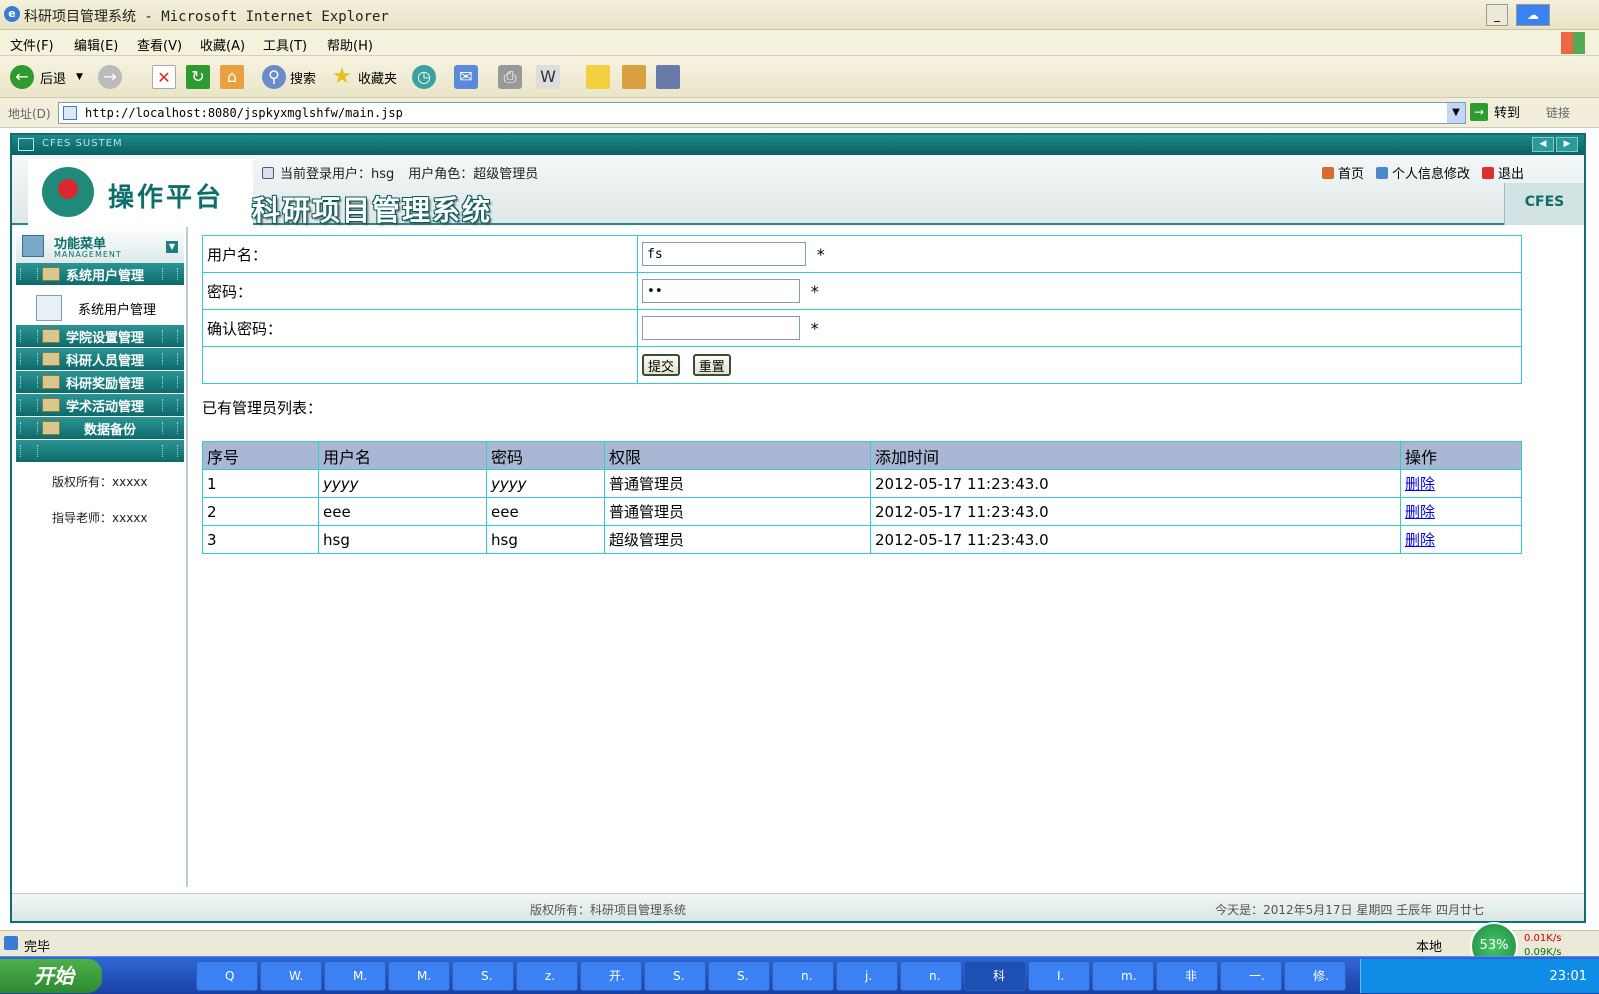 The height and width of the screenshot is (994, 1599). I want to click on window-icon, so click(268, 172).